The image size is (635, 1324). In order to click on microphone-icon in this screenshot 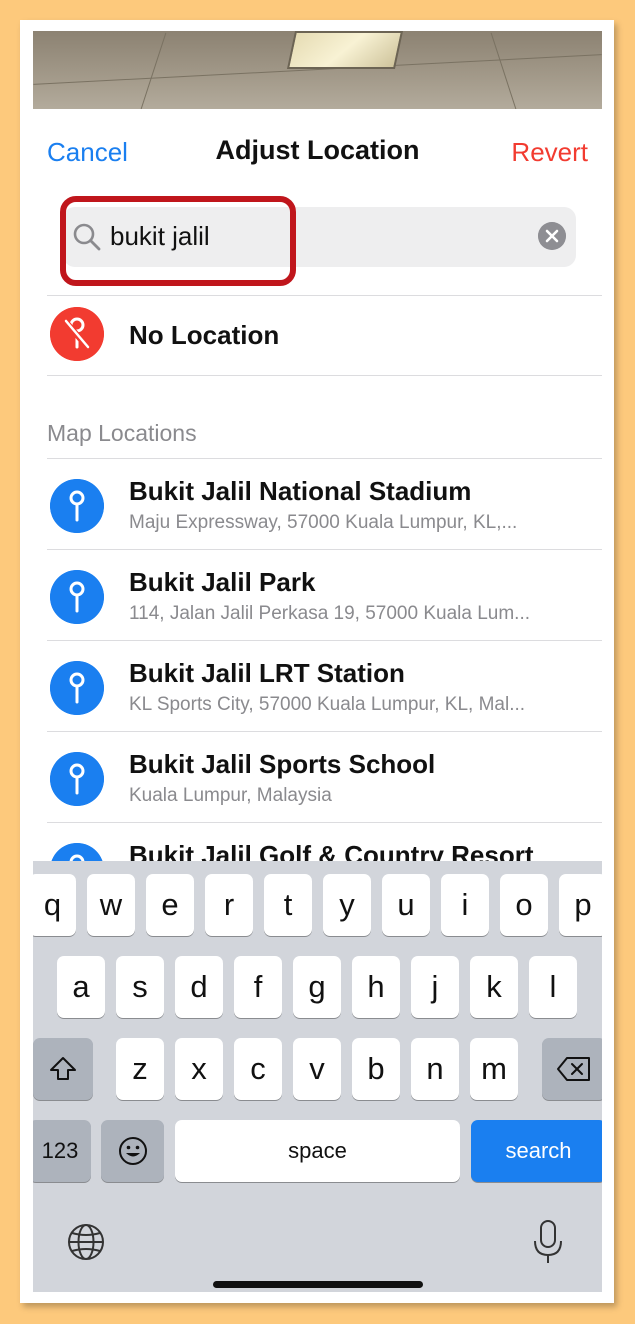, I will do `click(548, 1242)`.